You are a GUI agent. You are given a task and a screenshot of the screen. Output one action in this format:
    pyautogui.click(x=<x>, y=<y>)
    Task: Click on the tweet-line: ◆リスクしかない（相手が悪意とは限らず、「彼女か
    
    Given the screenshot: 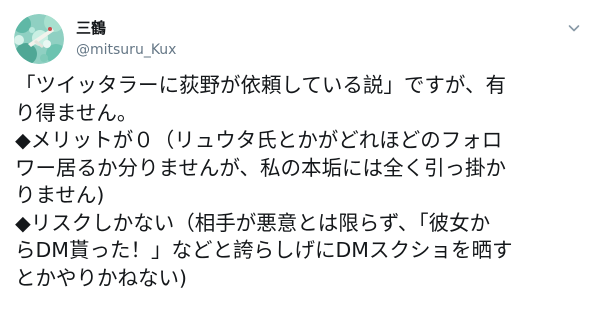 What is the action you would take?
    pyautogui.click(x=253, y=222)
    